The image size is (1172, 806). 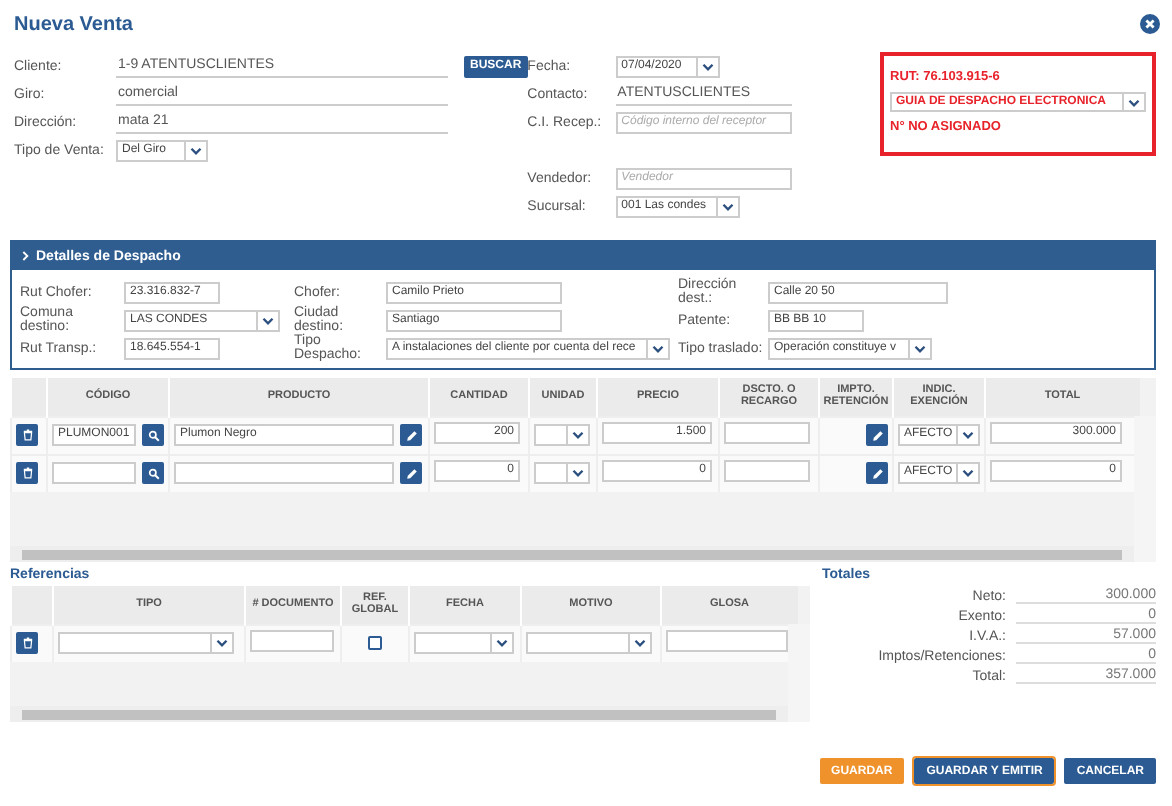 I want to click on checkbox, so click(x=375, y=643).